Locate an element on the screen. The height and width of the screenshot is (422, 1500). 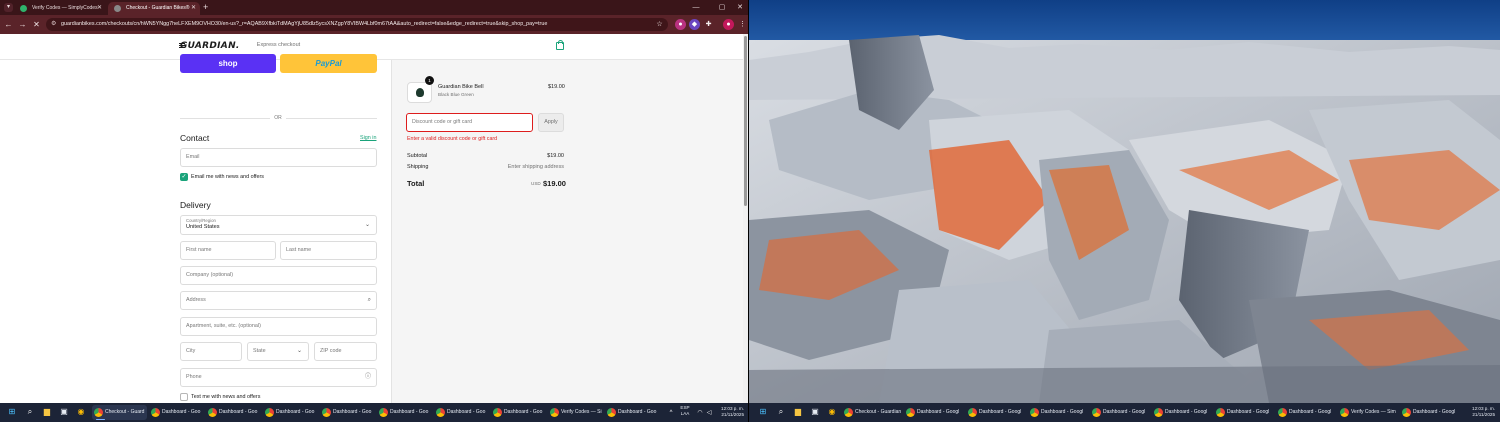
extensions-puzzle-icon: ✚ is located at coordinates (708, 24).